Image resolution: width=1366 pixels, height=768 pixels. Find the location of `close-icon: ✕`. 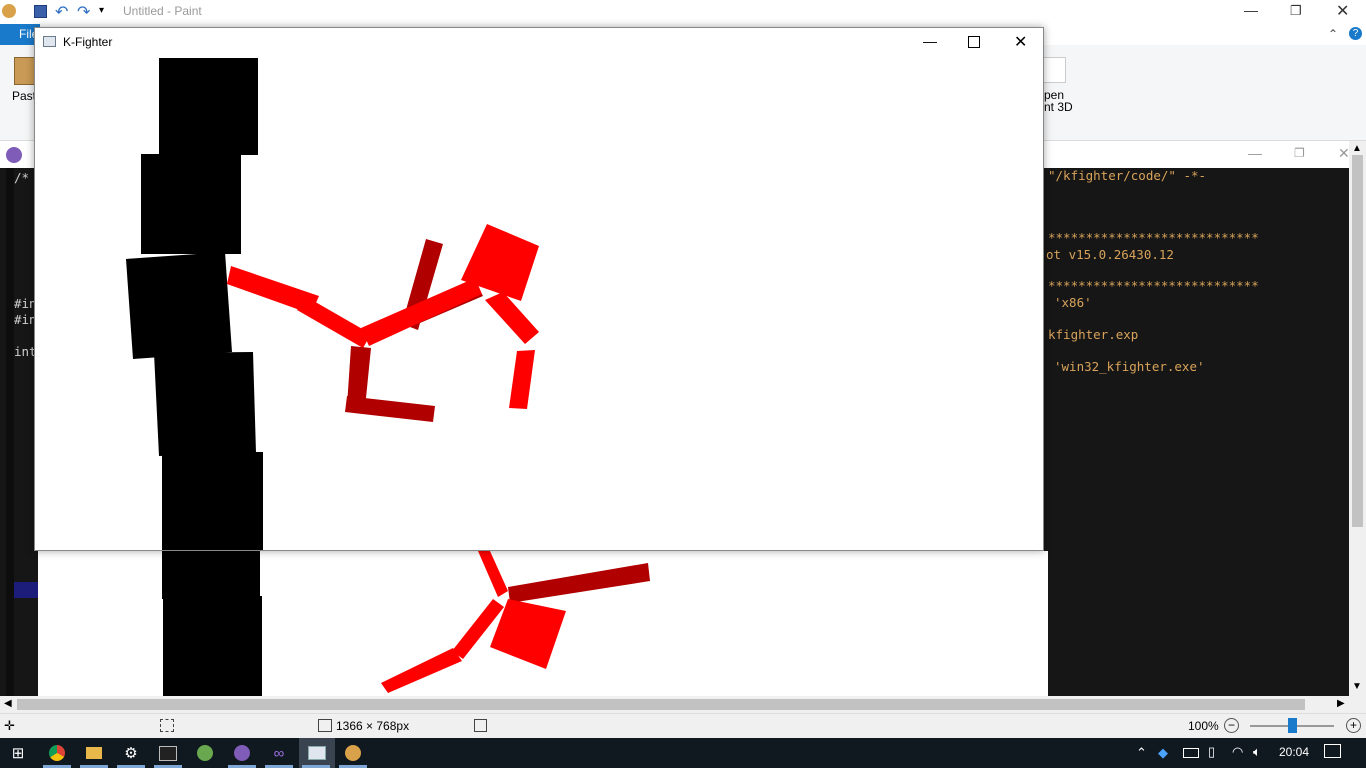

close-icon: ✕ is located at coordinates (1342, 11).